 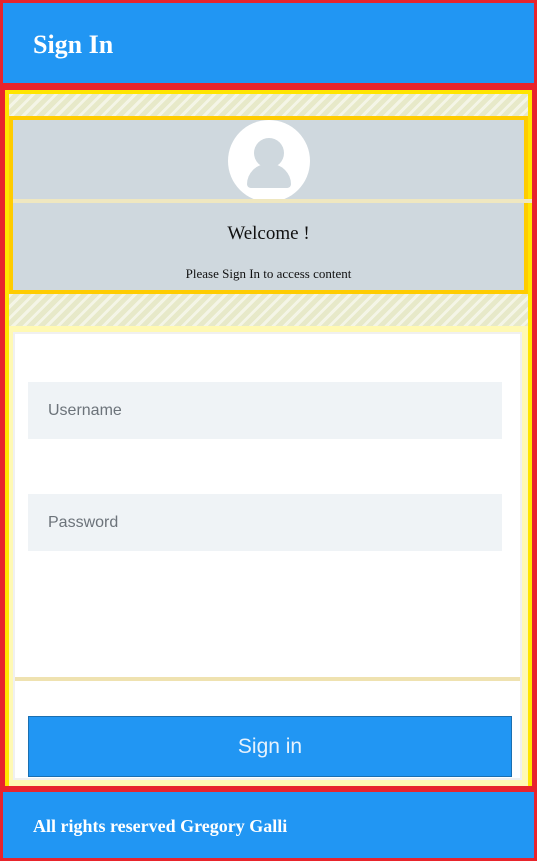 I want to click on copyright-text: All rights reserved Gregory Galli, so click(x=160, y=826).